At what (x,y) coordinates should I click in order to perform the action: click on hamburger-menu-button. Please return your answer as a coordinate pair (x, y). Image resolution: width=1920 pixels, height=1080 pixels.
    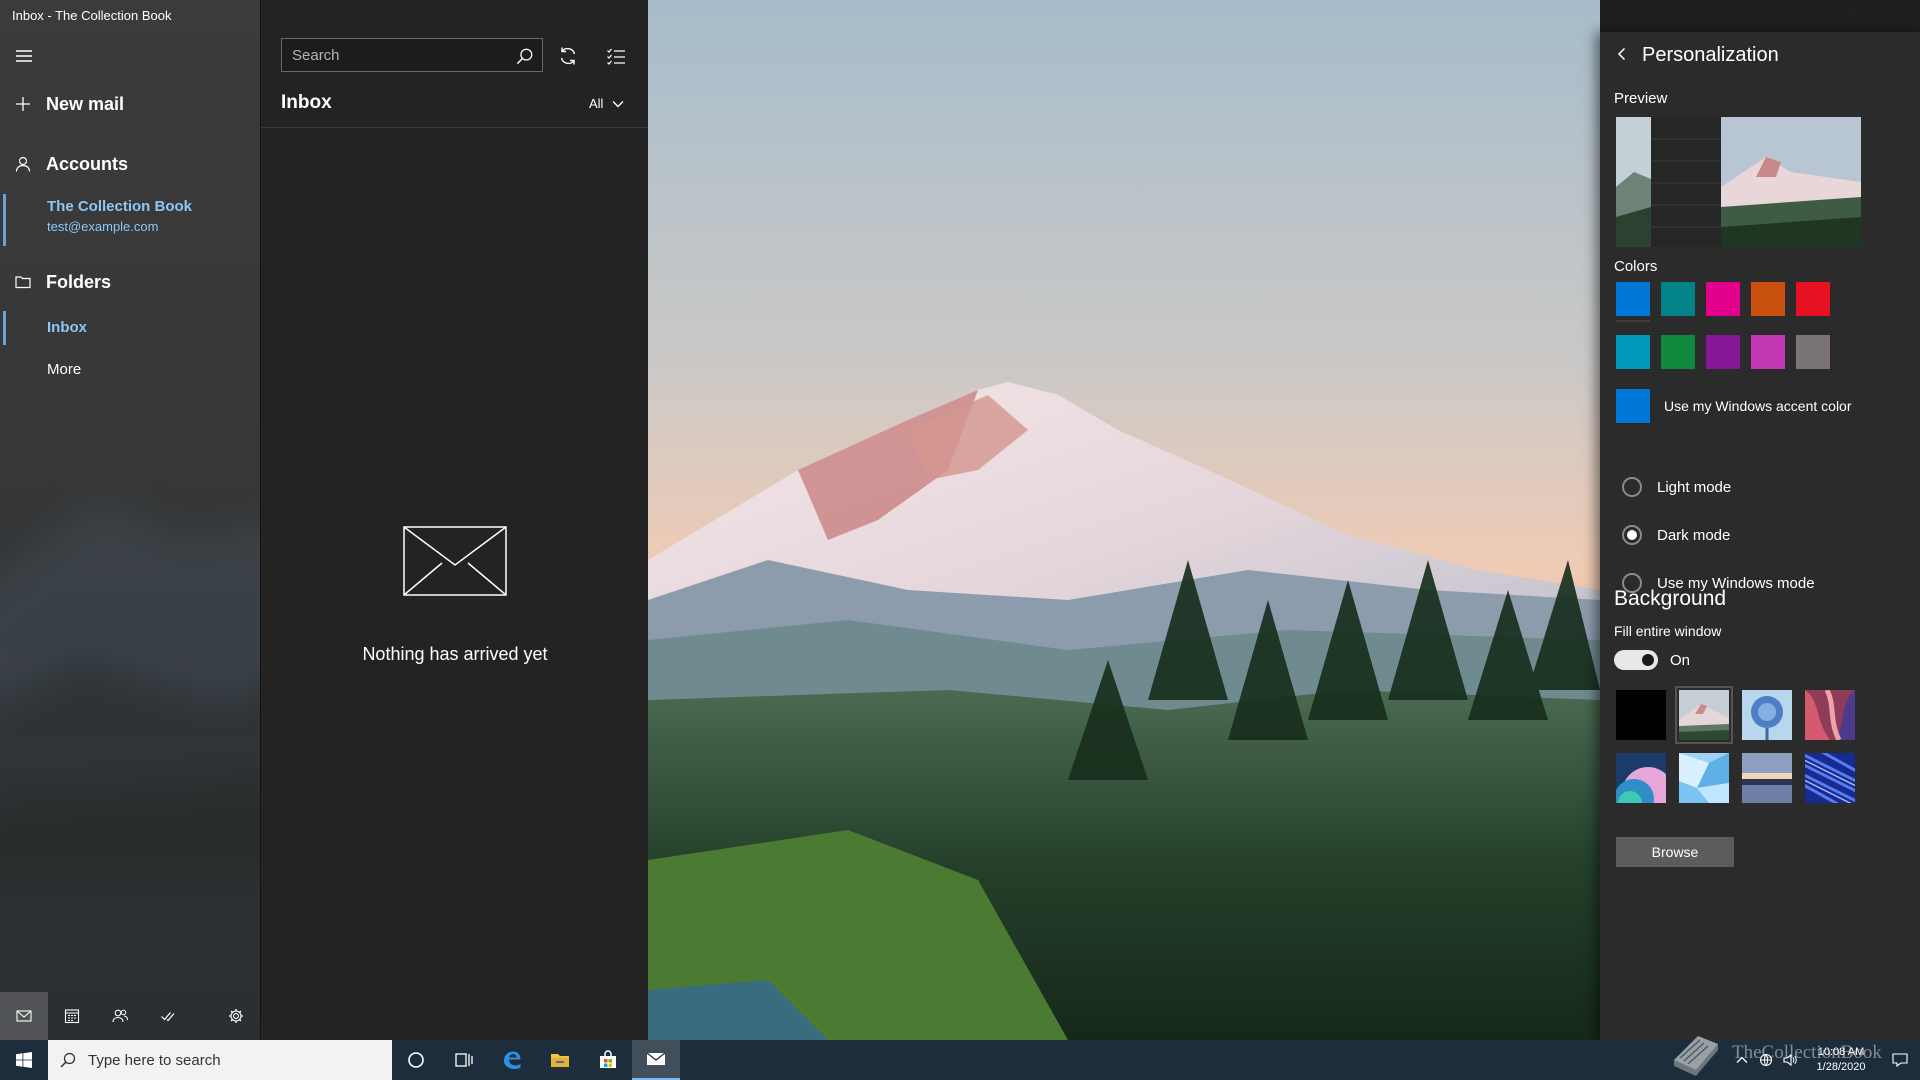
    Looking at the image, I should click on (24, 56).